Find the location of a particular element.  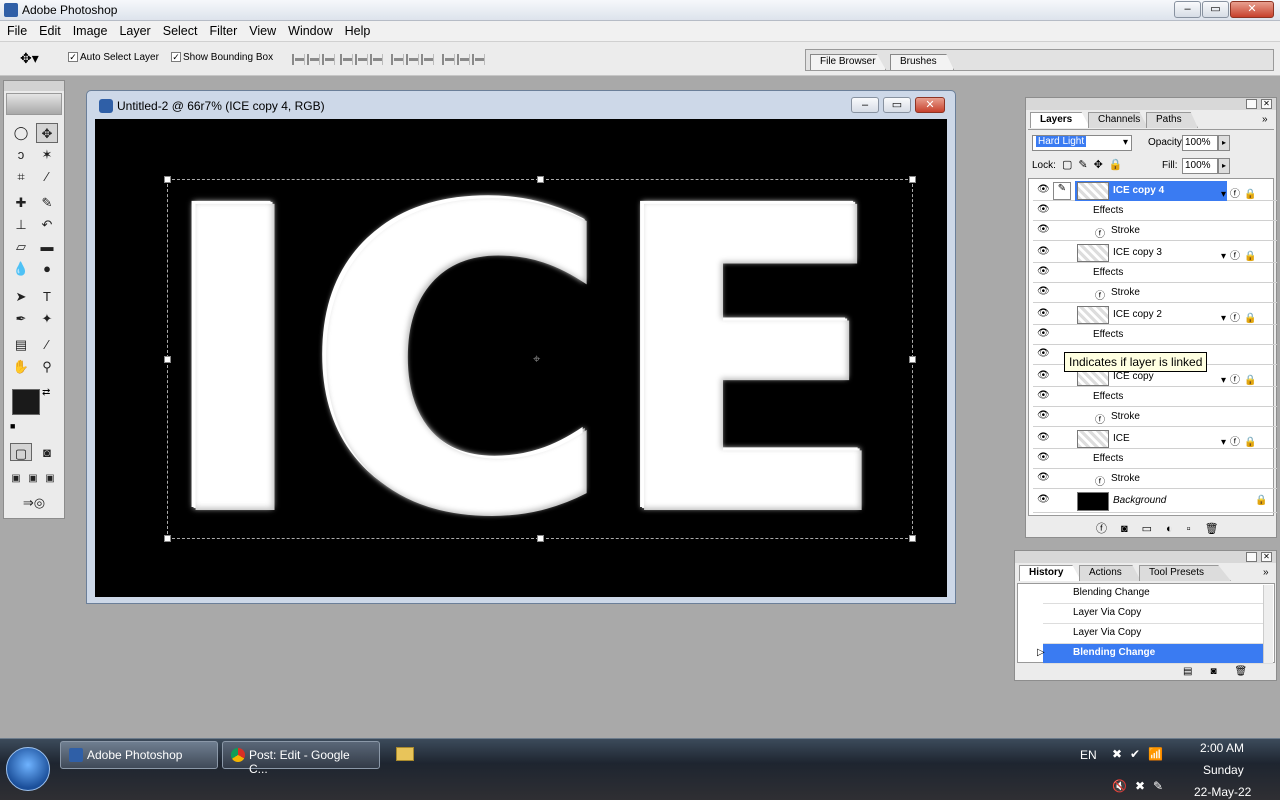

align-right-icon is located at coordinates (377, 59).